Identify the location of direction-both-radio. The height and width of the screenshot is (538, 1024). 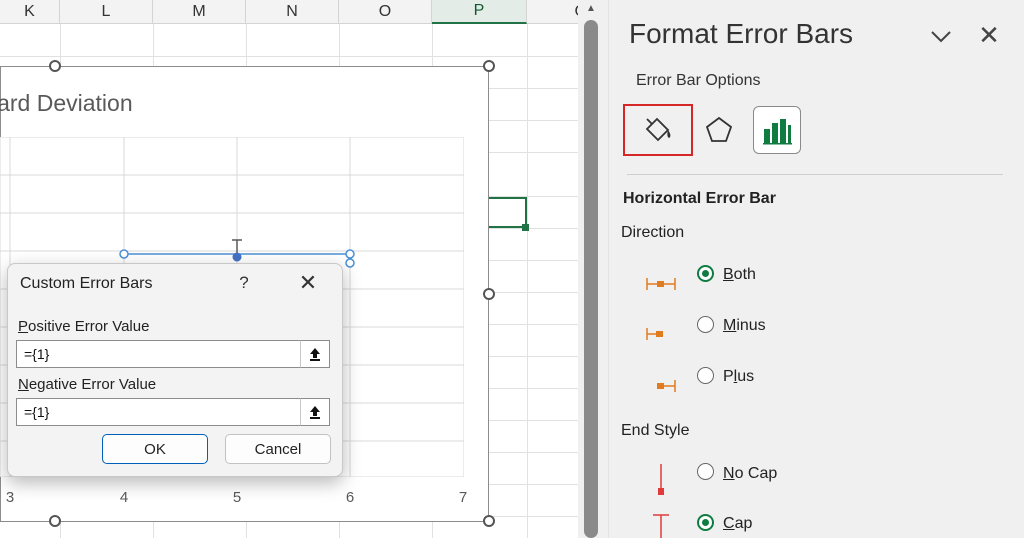
(705, 273).